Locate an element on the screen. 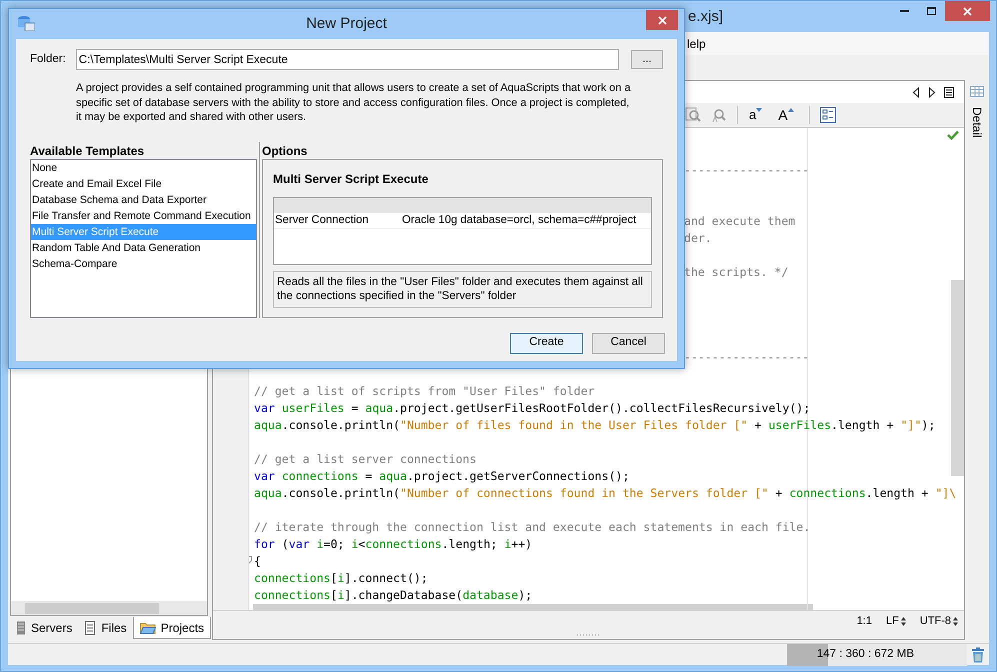 The image size is (997, 672). folder-icon is located at coordinates (148, 628).